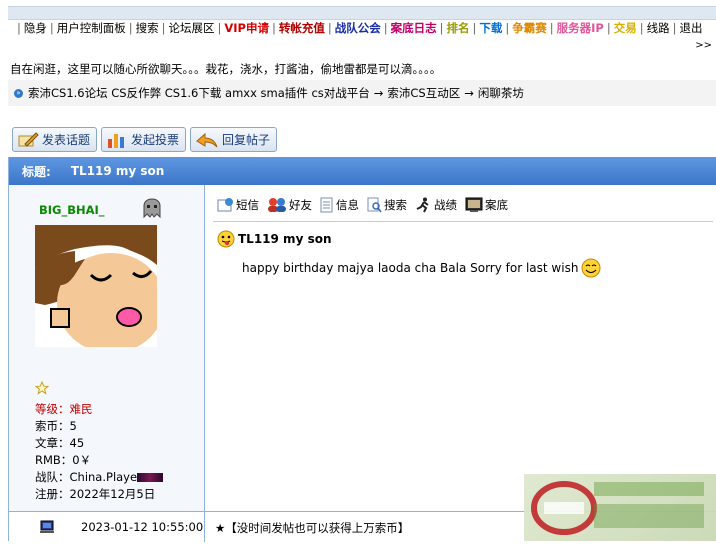  I want to click on nav-item: 线路, so click(658, 28).